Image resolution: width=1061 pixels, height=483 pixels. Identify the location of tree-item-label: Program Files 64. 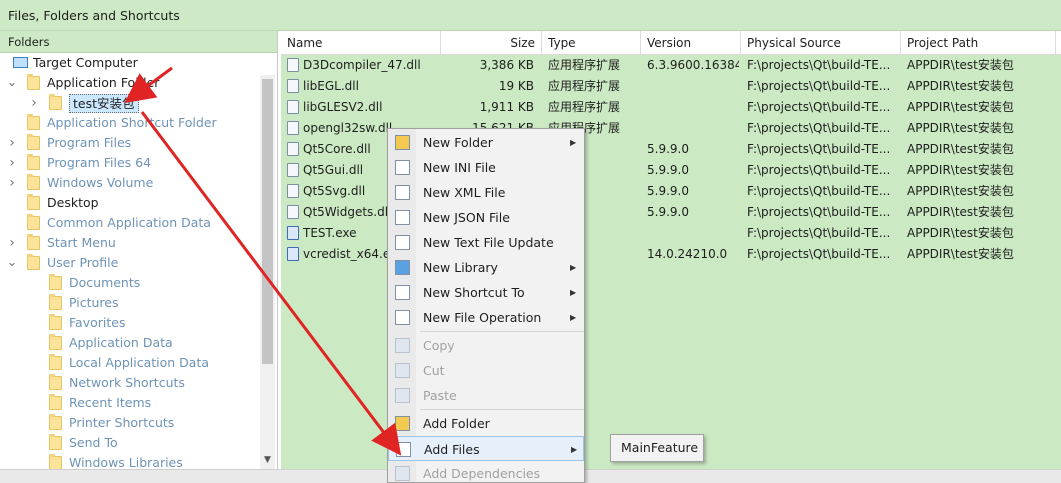
(99, 162).